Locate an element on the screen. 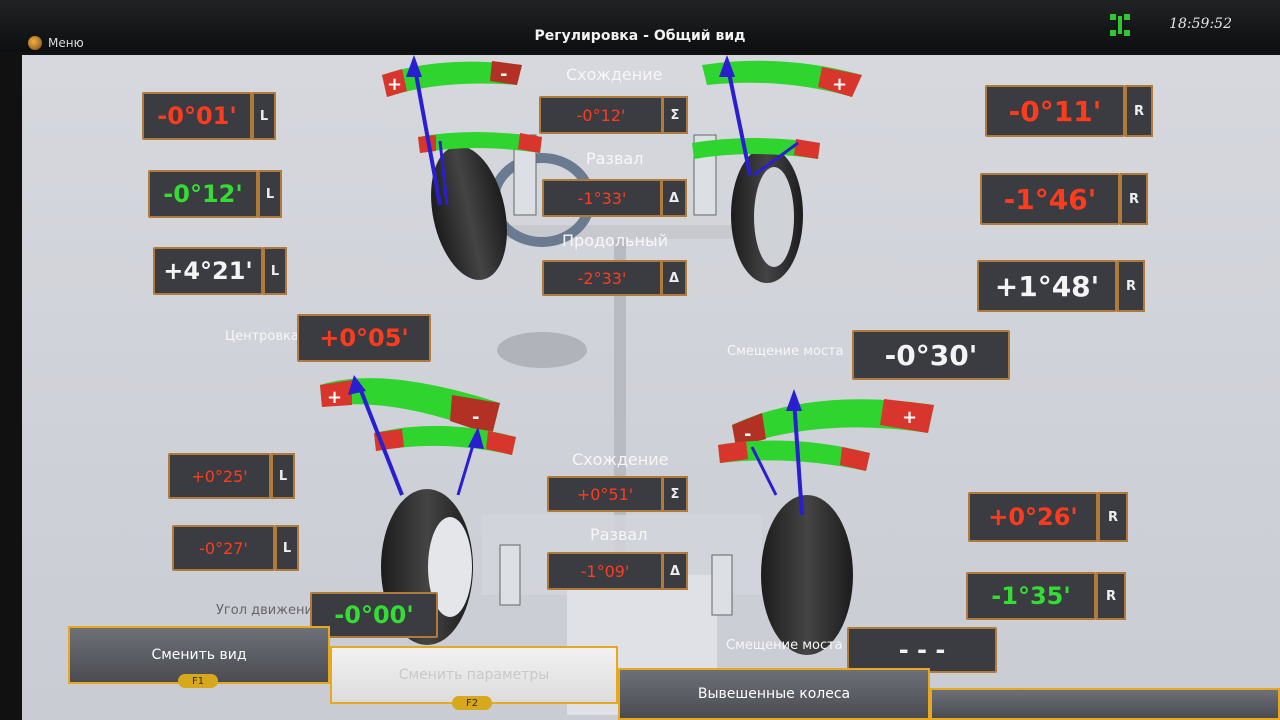 This screenshot has height=720, width=1280. rear-right-camber-gauge is located at coordinates (794, 455).